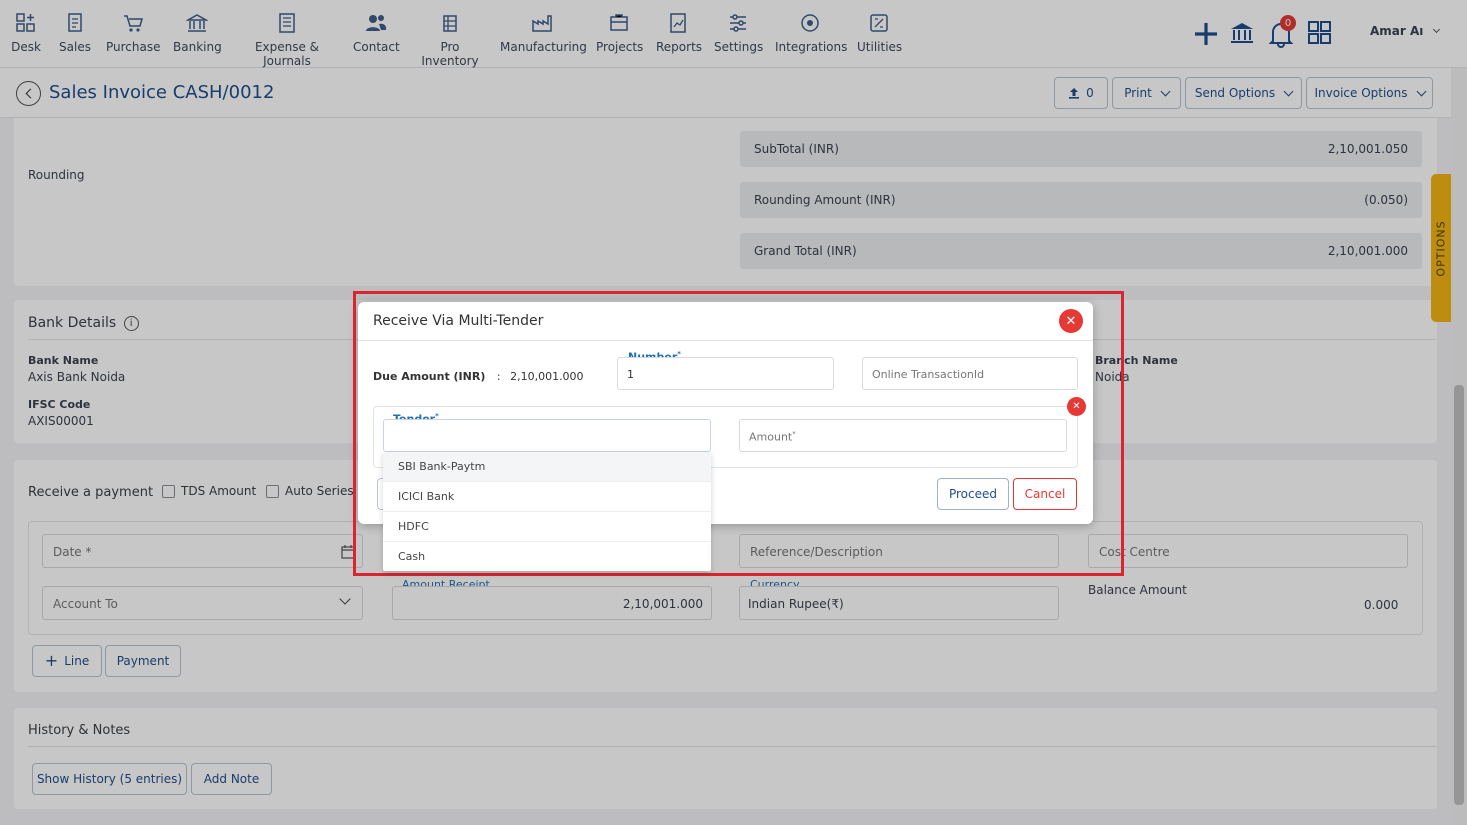 This screenshot has width=1467, height=825. I want to click on transaction-id-input: Online TransactionId, so click(970, 373).